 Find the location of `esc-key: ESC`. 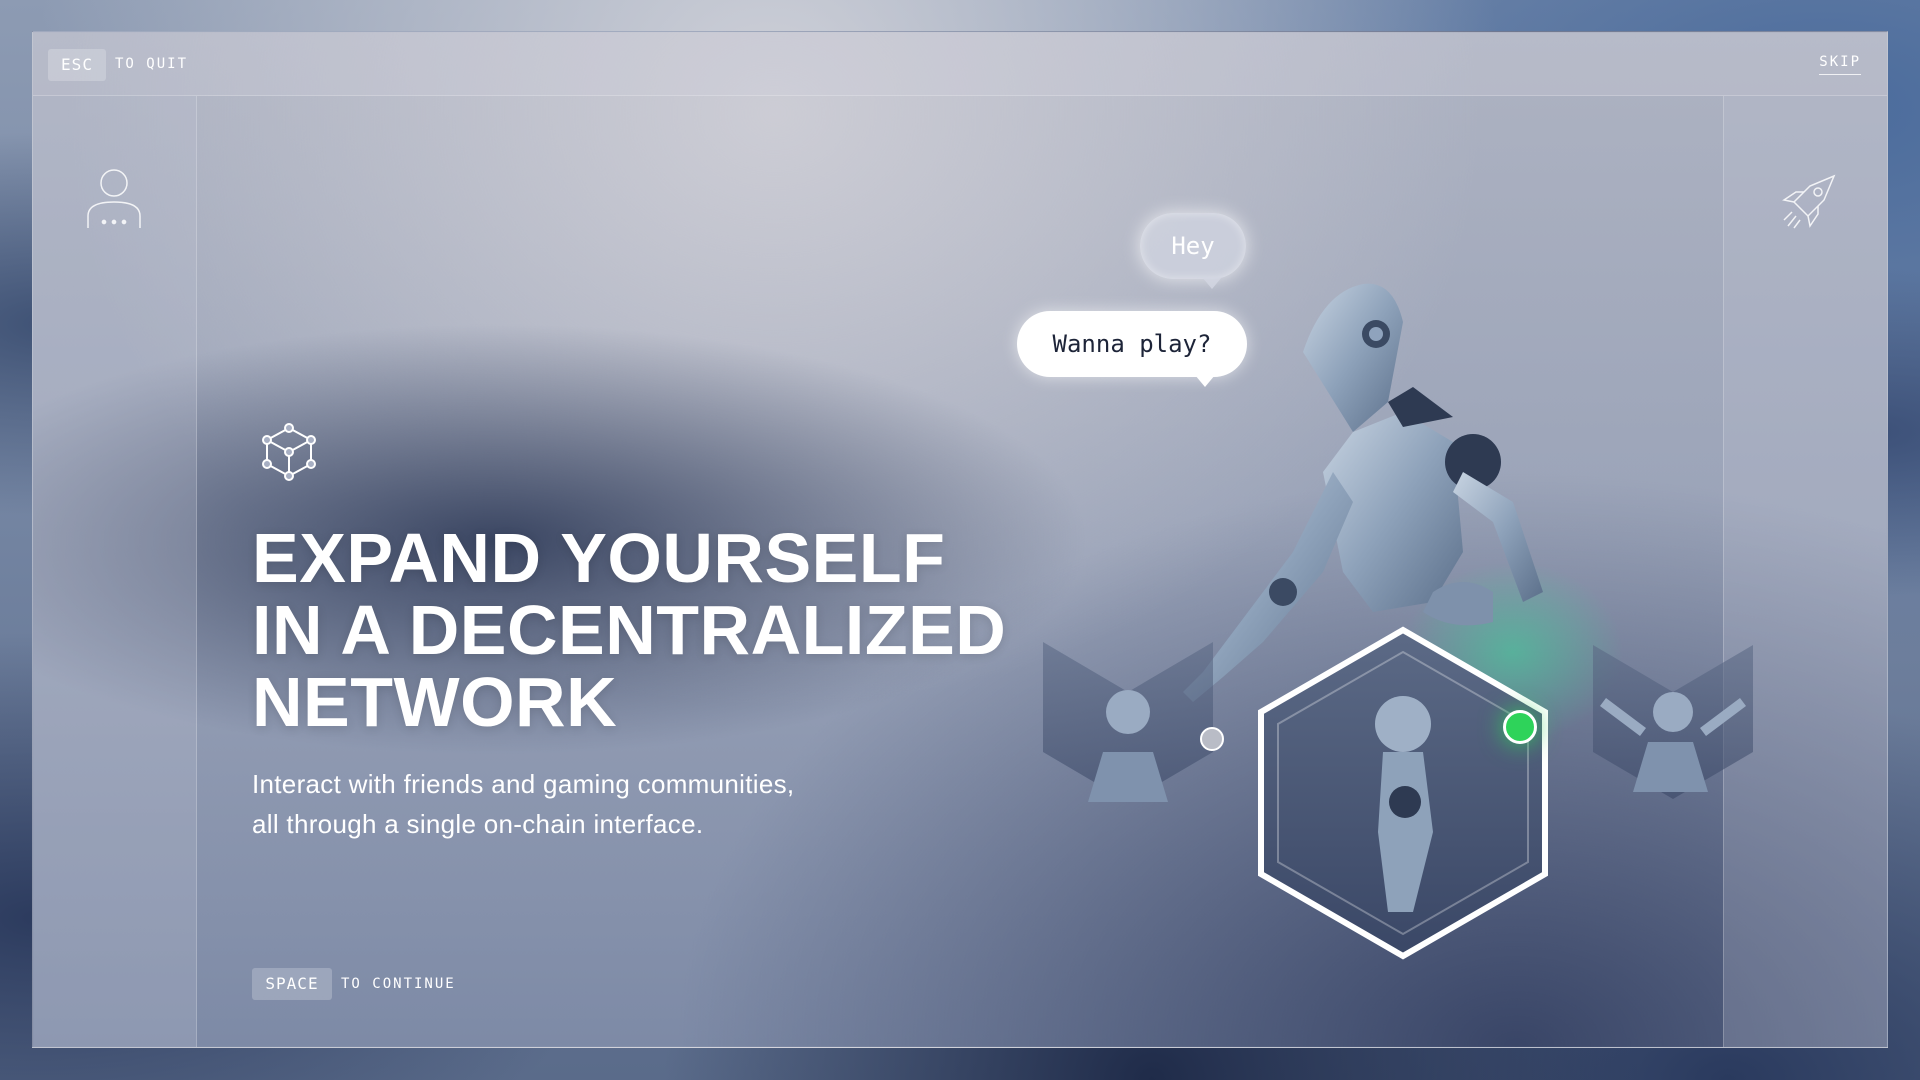

esc-key: ESC is located at coordinates (77, 65).